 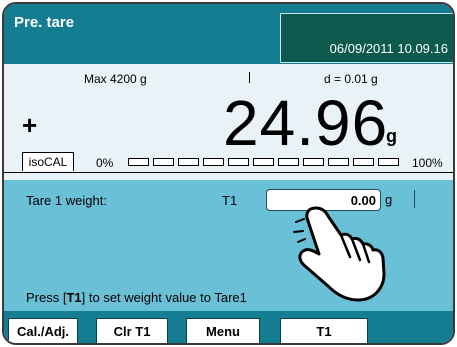 I want to click on tare-field-label: T1, so click(x=230, y=200).